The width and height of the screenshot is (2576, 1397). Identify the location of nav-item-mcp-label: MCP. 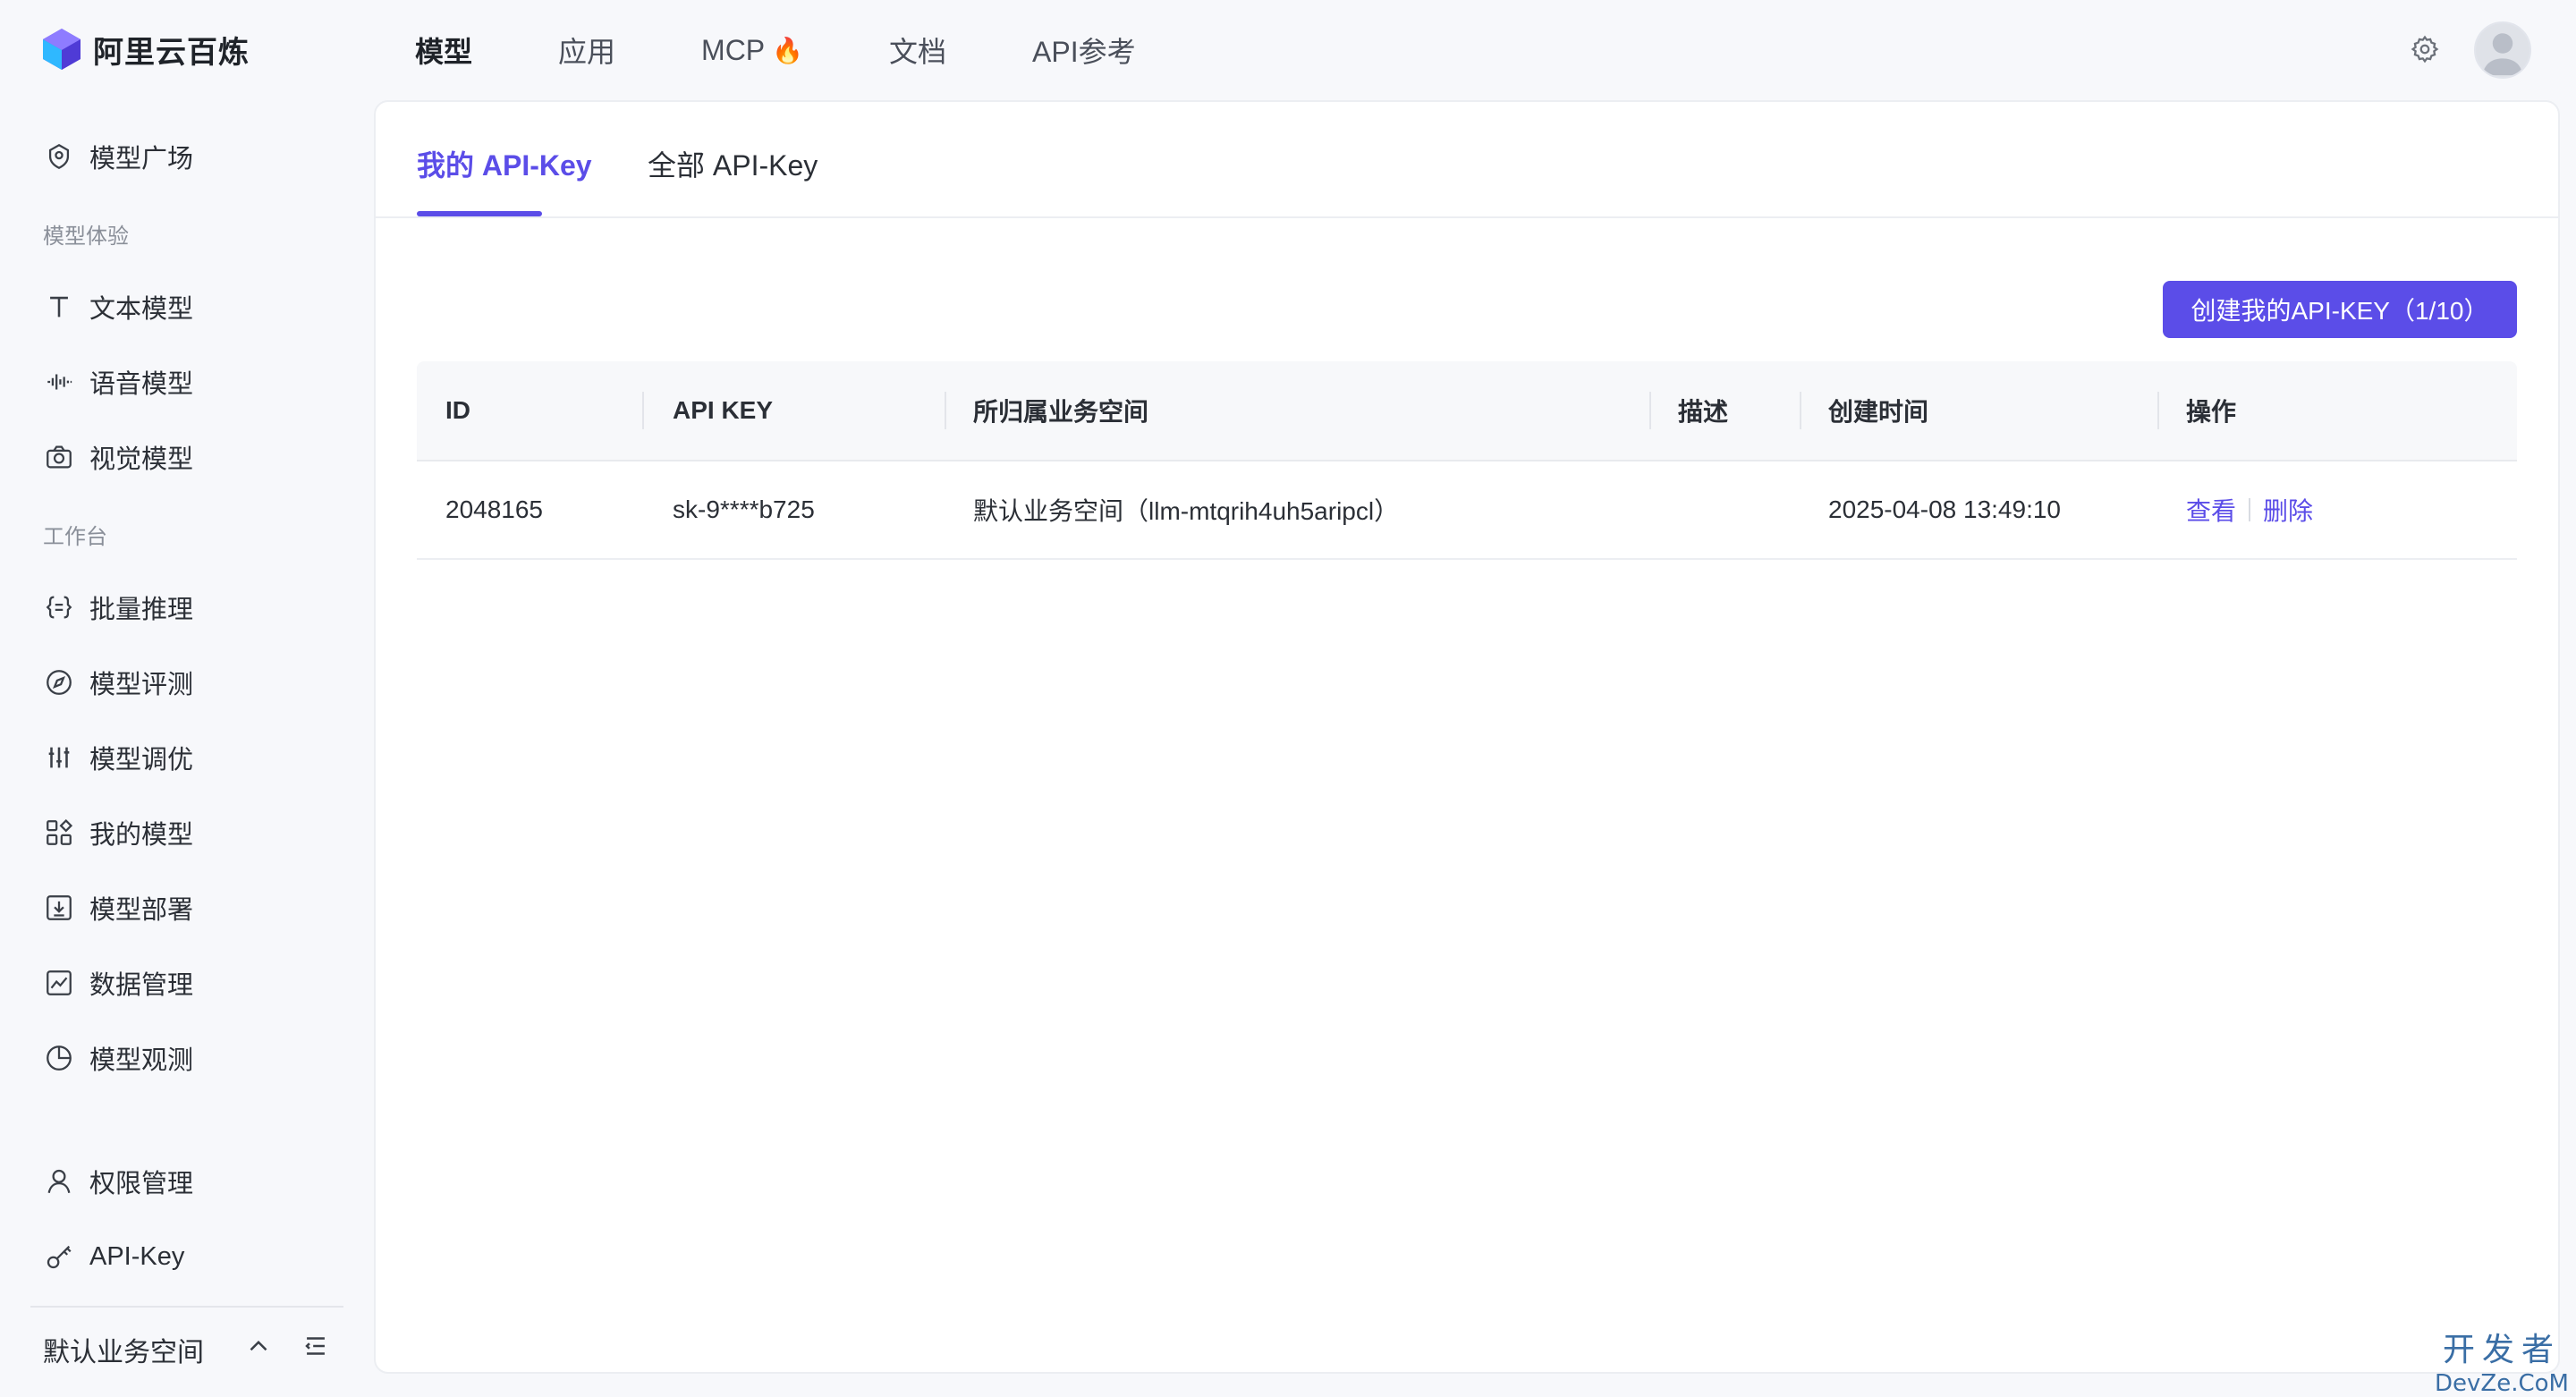
(733, 49).